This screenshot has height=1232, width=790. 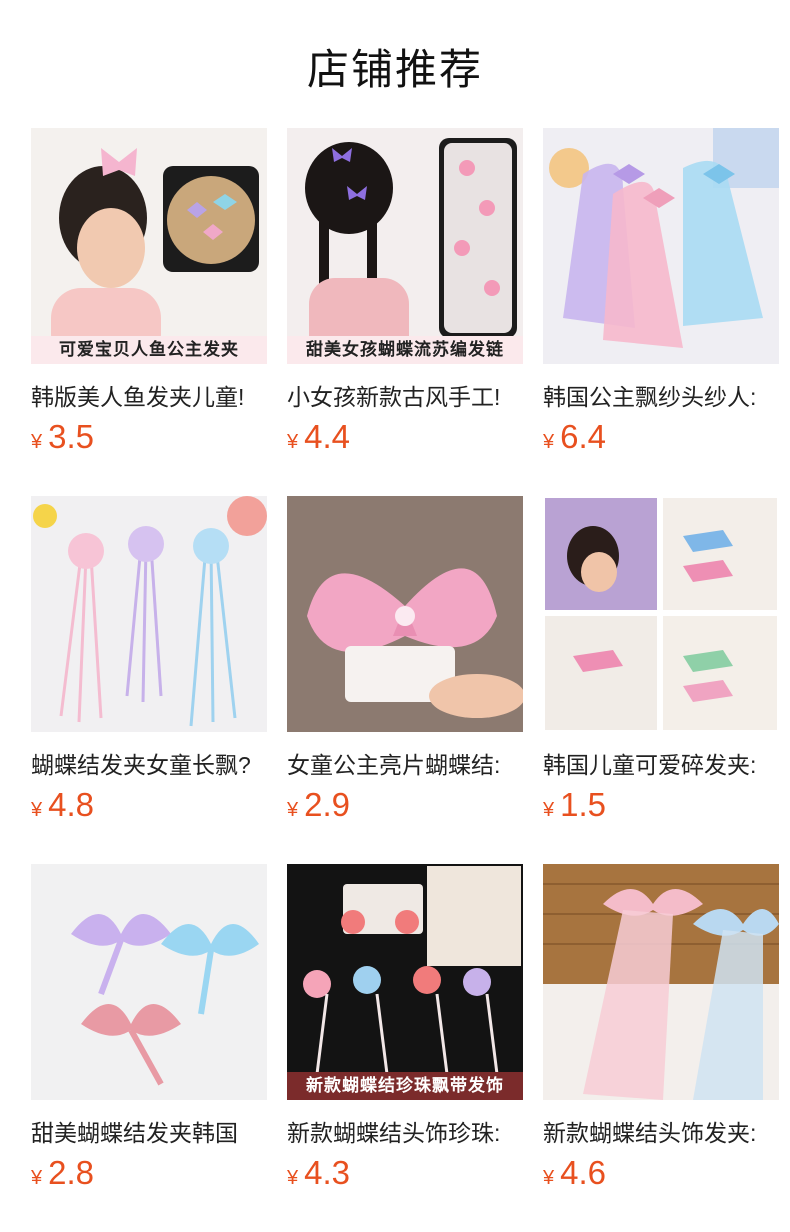 I want to click on product-card: 女童公主亮片蝴蝶结: ¥2.9, so click(x=405, y=661).